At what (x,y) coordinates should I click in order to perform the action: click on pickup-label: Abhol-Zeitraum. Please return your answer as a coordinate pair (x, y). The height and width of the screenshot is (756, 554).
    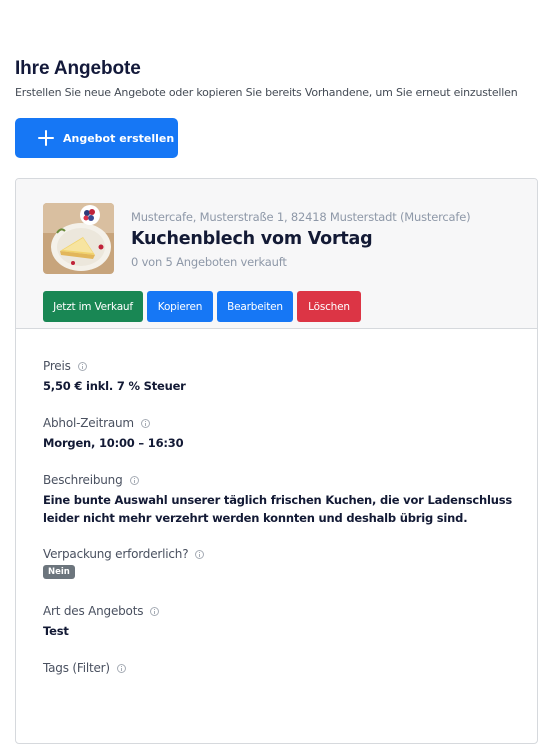
    Looking at the image, I should click on (88, 423).